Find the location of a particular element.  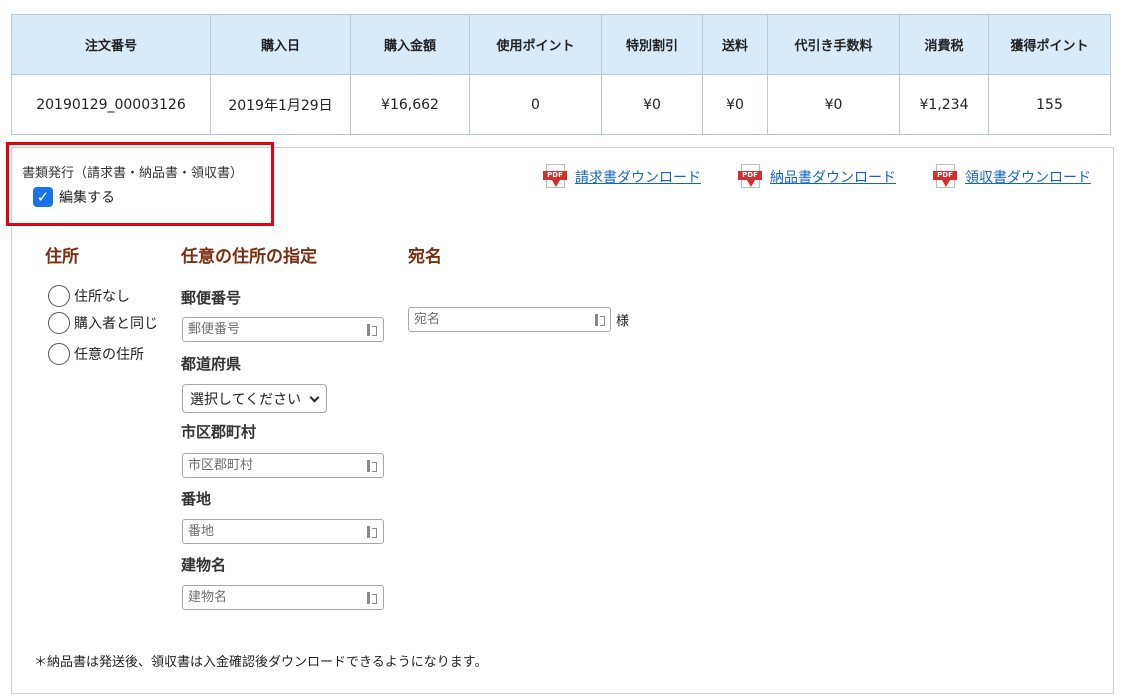

building-label: 建物名 is located at coordinates (204, 565).